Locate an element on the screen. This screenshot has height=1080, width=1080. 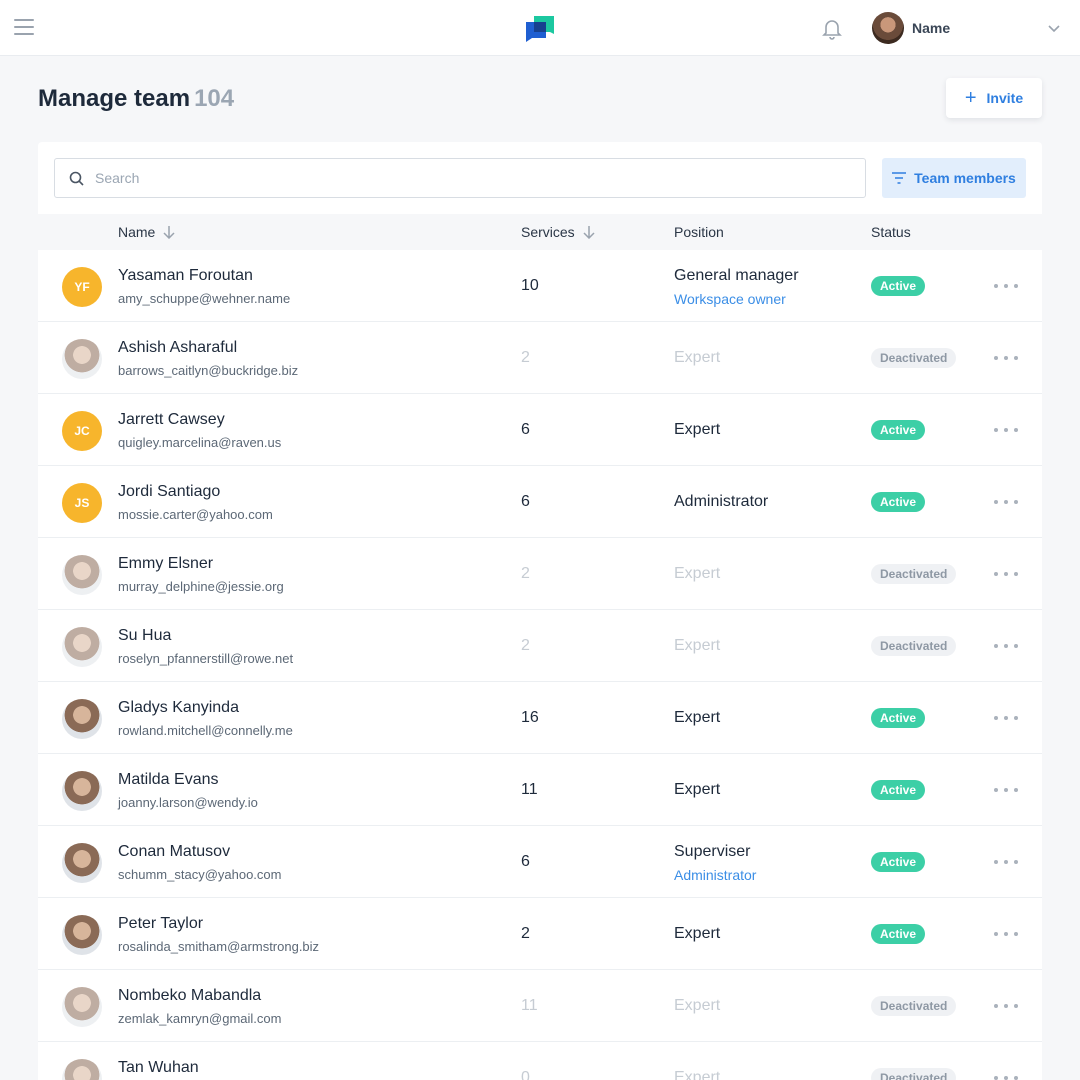
menu-icon is located at coordinates (24, 28).